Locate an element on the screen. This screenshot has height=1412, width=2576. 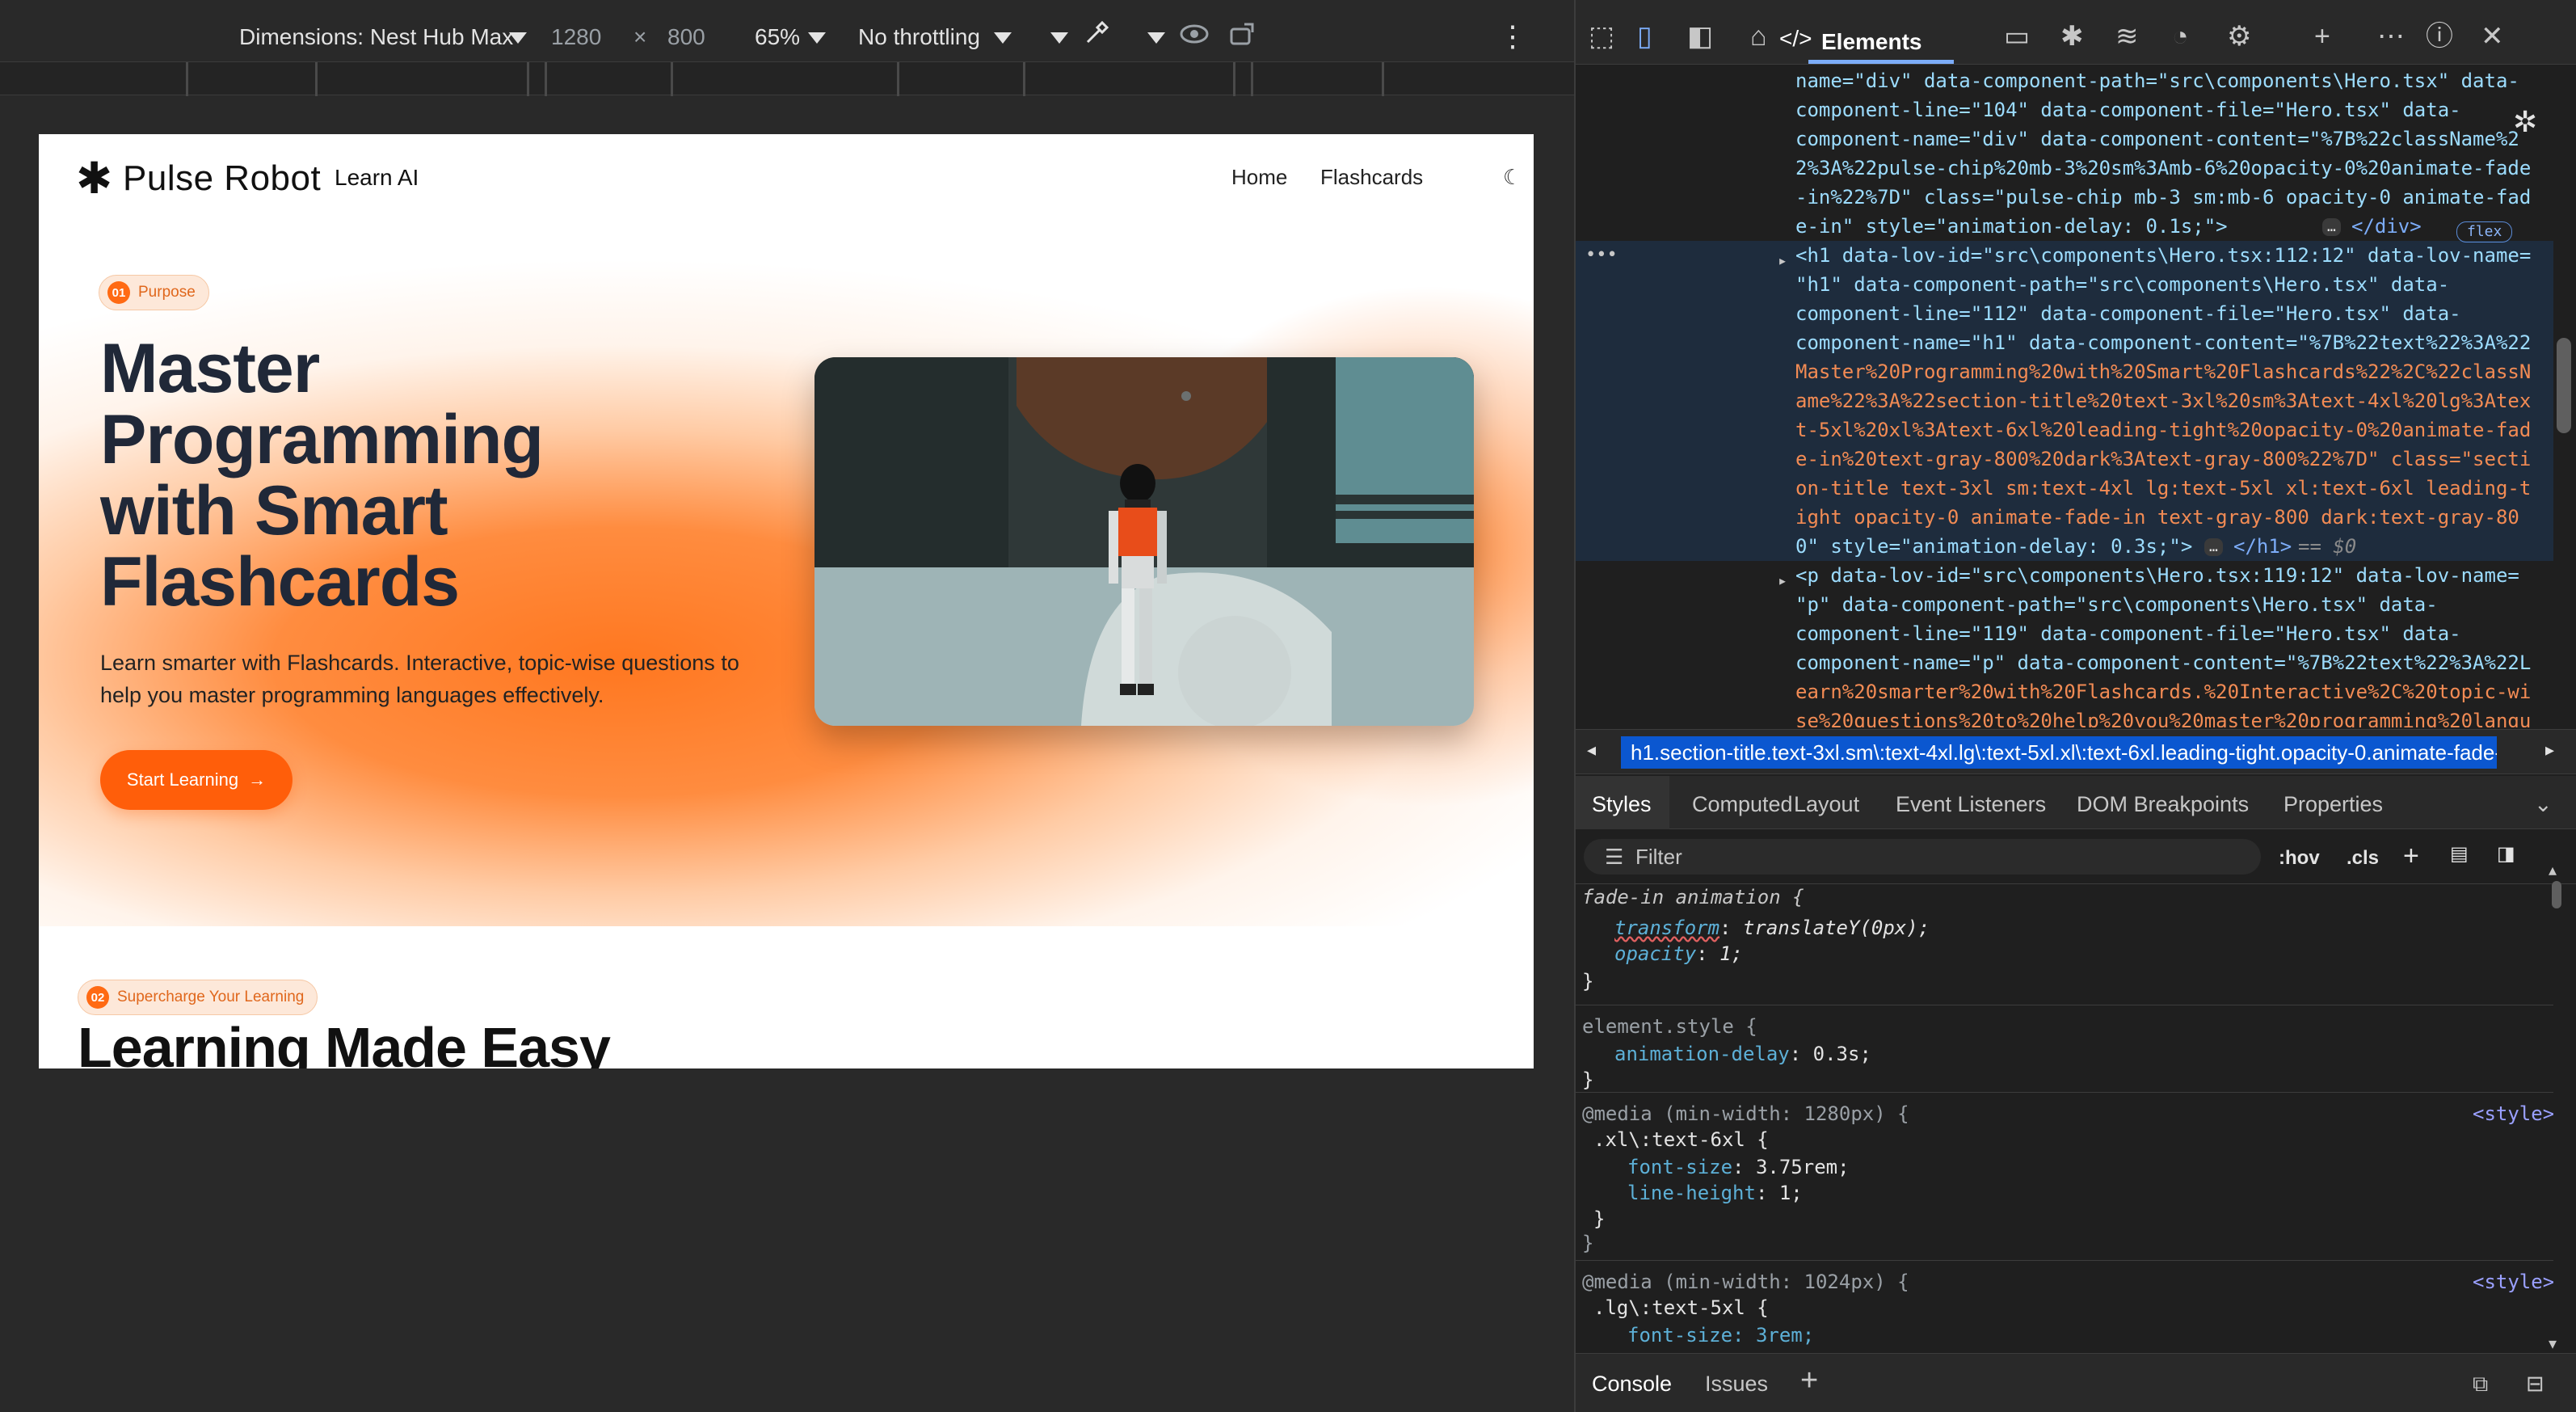
nav-link-home: Home is located at coordinates (1259, 177).